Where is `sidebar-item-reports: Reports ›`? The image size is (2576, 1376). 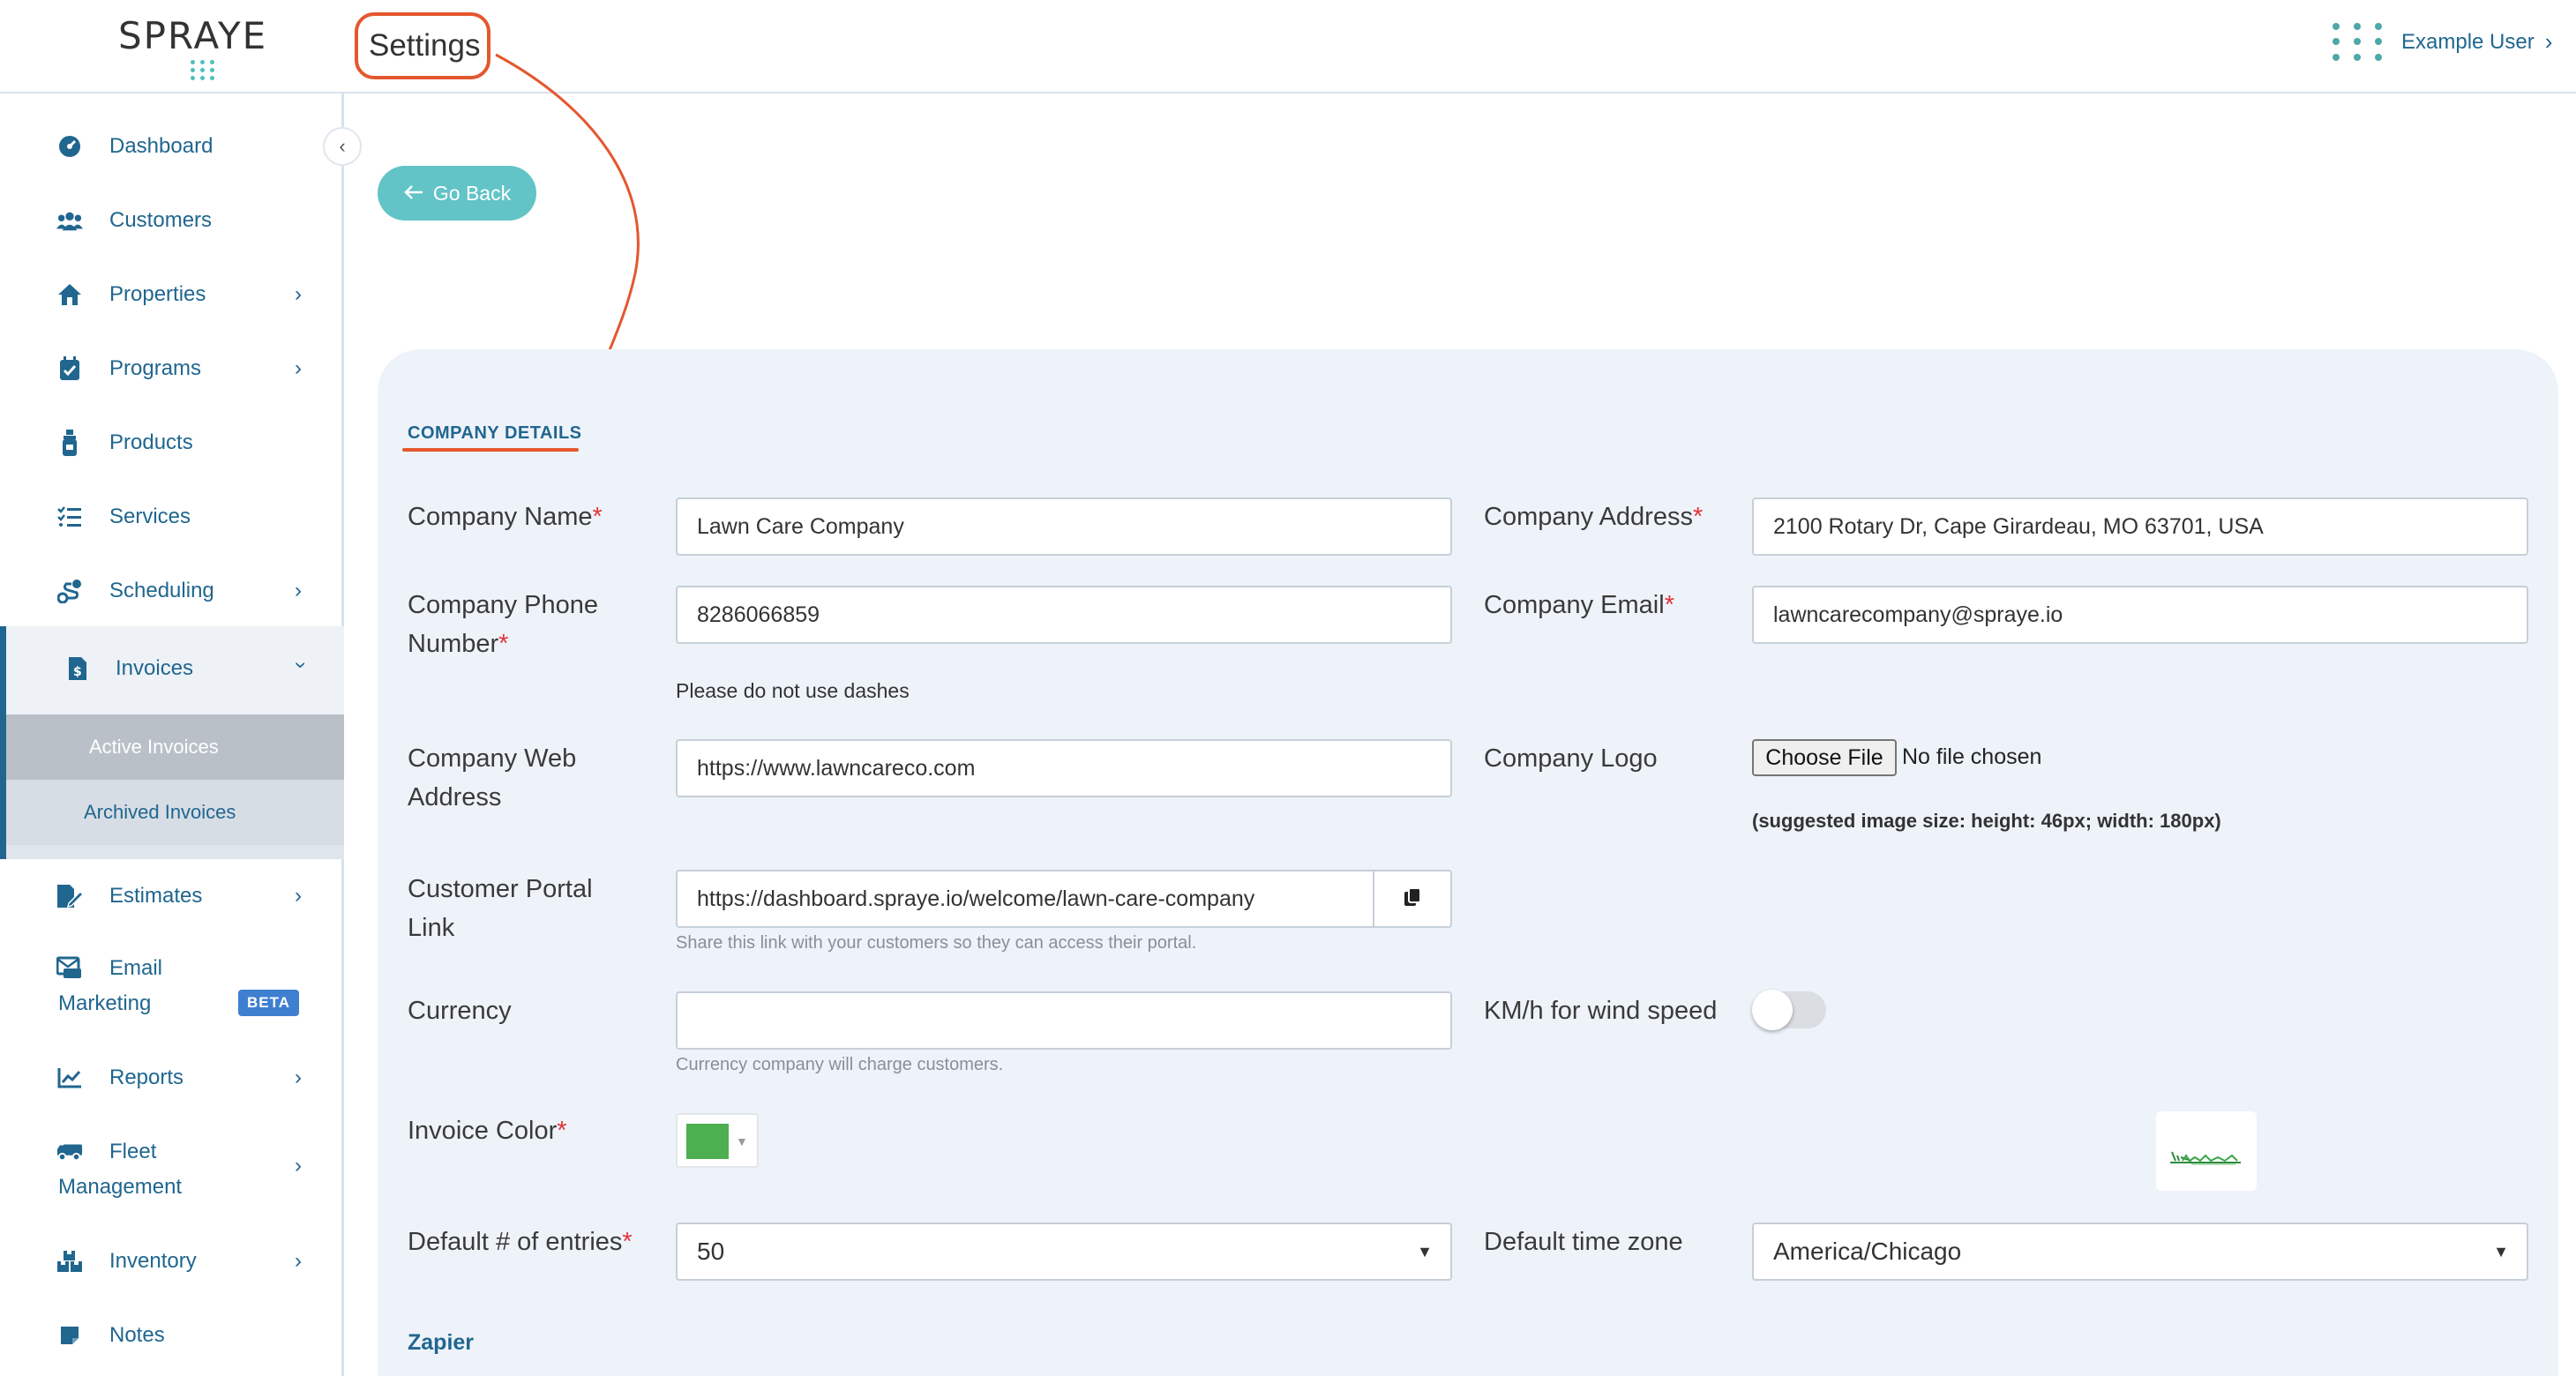
sidebar-item-reports: Reports › is located at coordinates (171, 1078).